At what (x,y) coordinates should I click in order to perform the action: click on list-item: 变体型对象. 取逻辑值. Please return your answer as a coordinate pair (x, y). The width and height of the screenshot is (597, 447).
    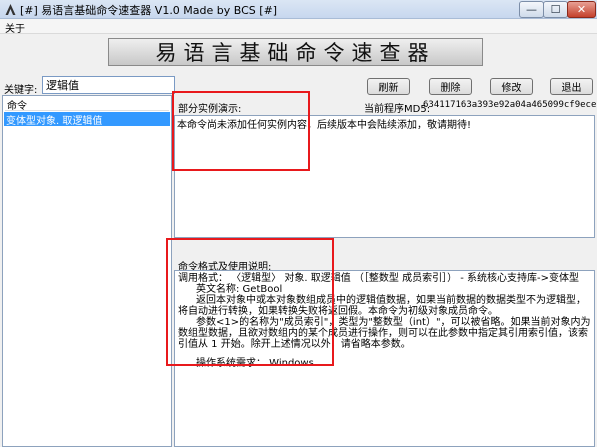
    Looking at the image, I should click on (87, 119).